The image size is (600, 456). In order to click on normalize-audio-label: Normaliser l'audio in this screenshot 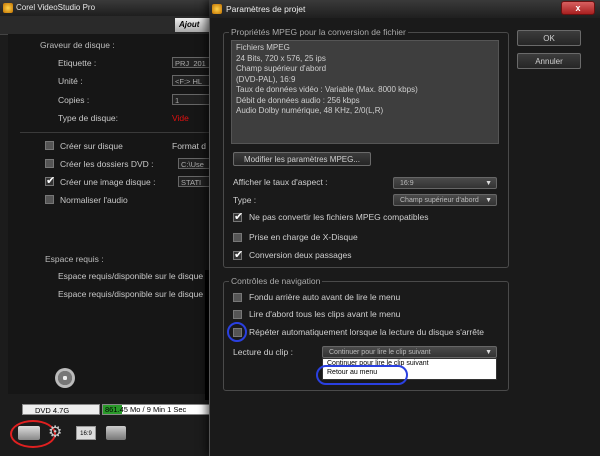, I will do `click(94, 200)`.